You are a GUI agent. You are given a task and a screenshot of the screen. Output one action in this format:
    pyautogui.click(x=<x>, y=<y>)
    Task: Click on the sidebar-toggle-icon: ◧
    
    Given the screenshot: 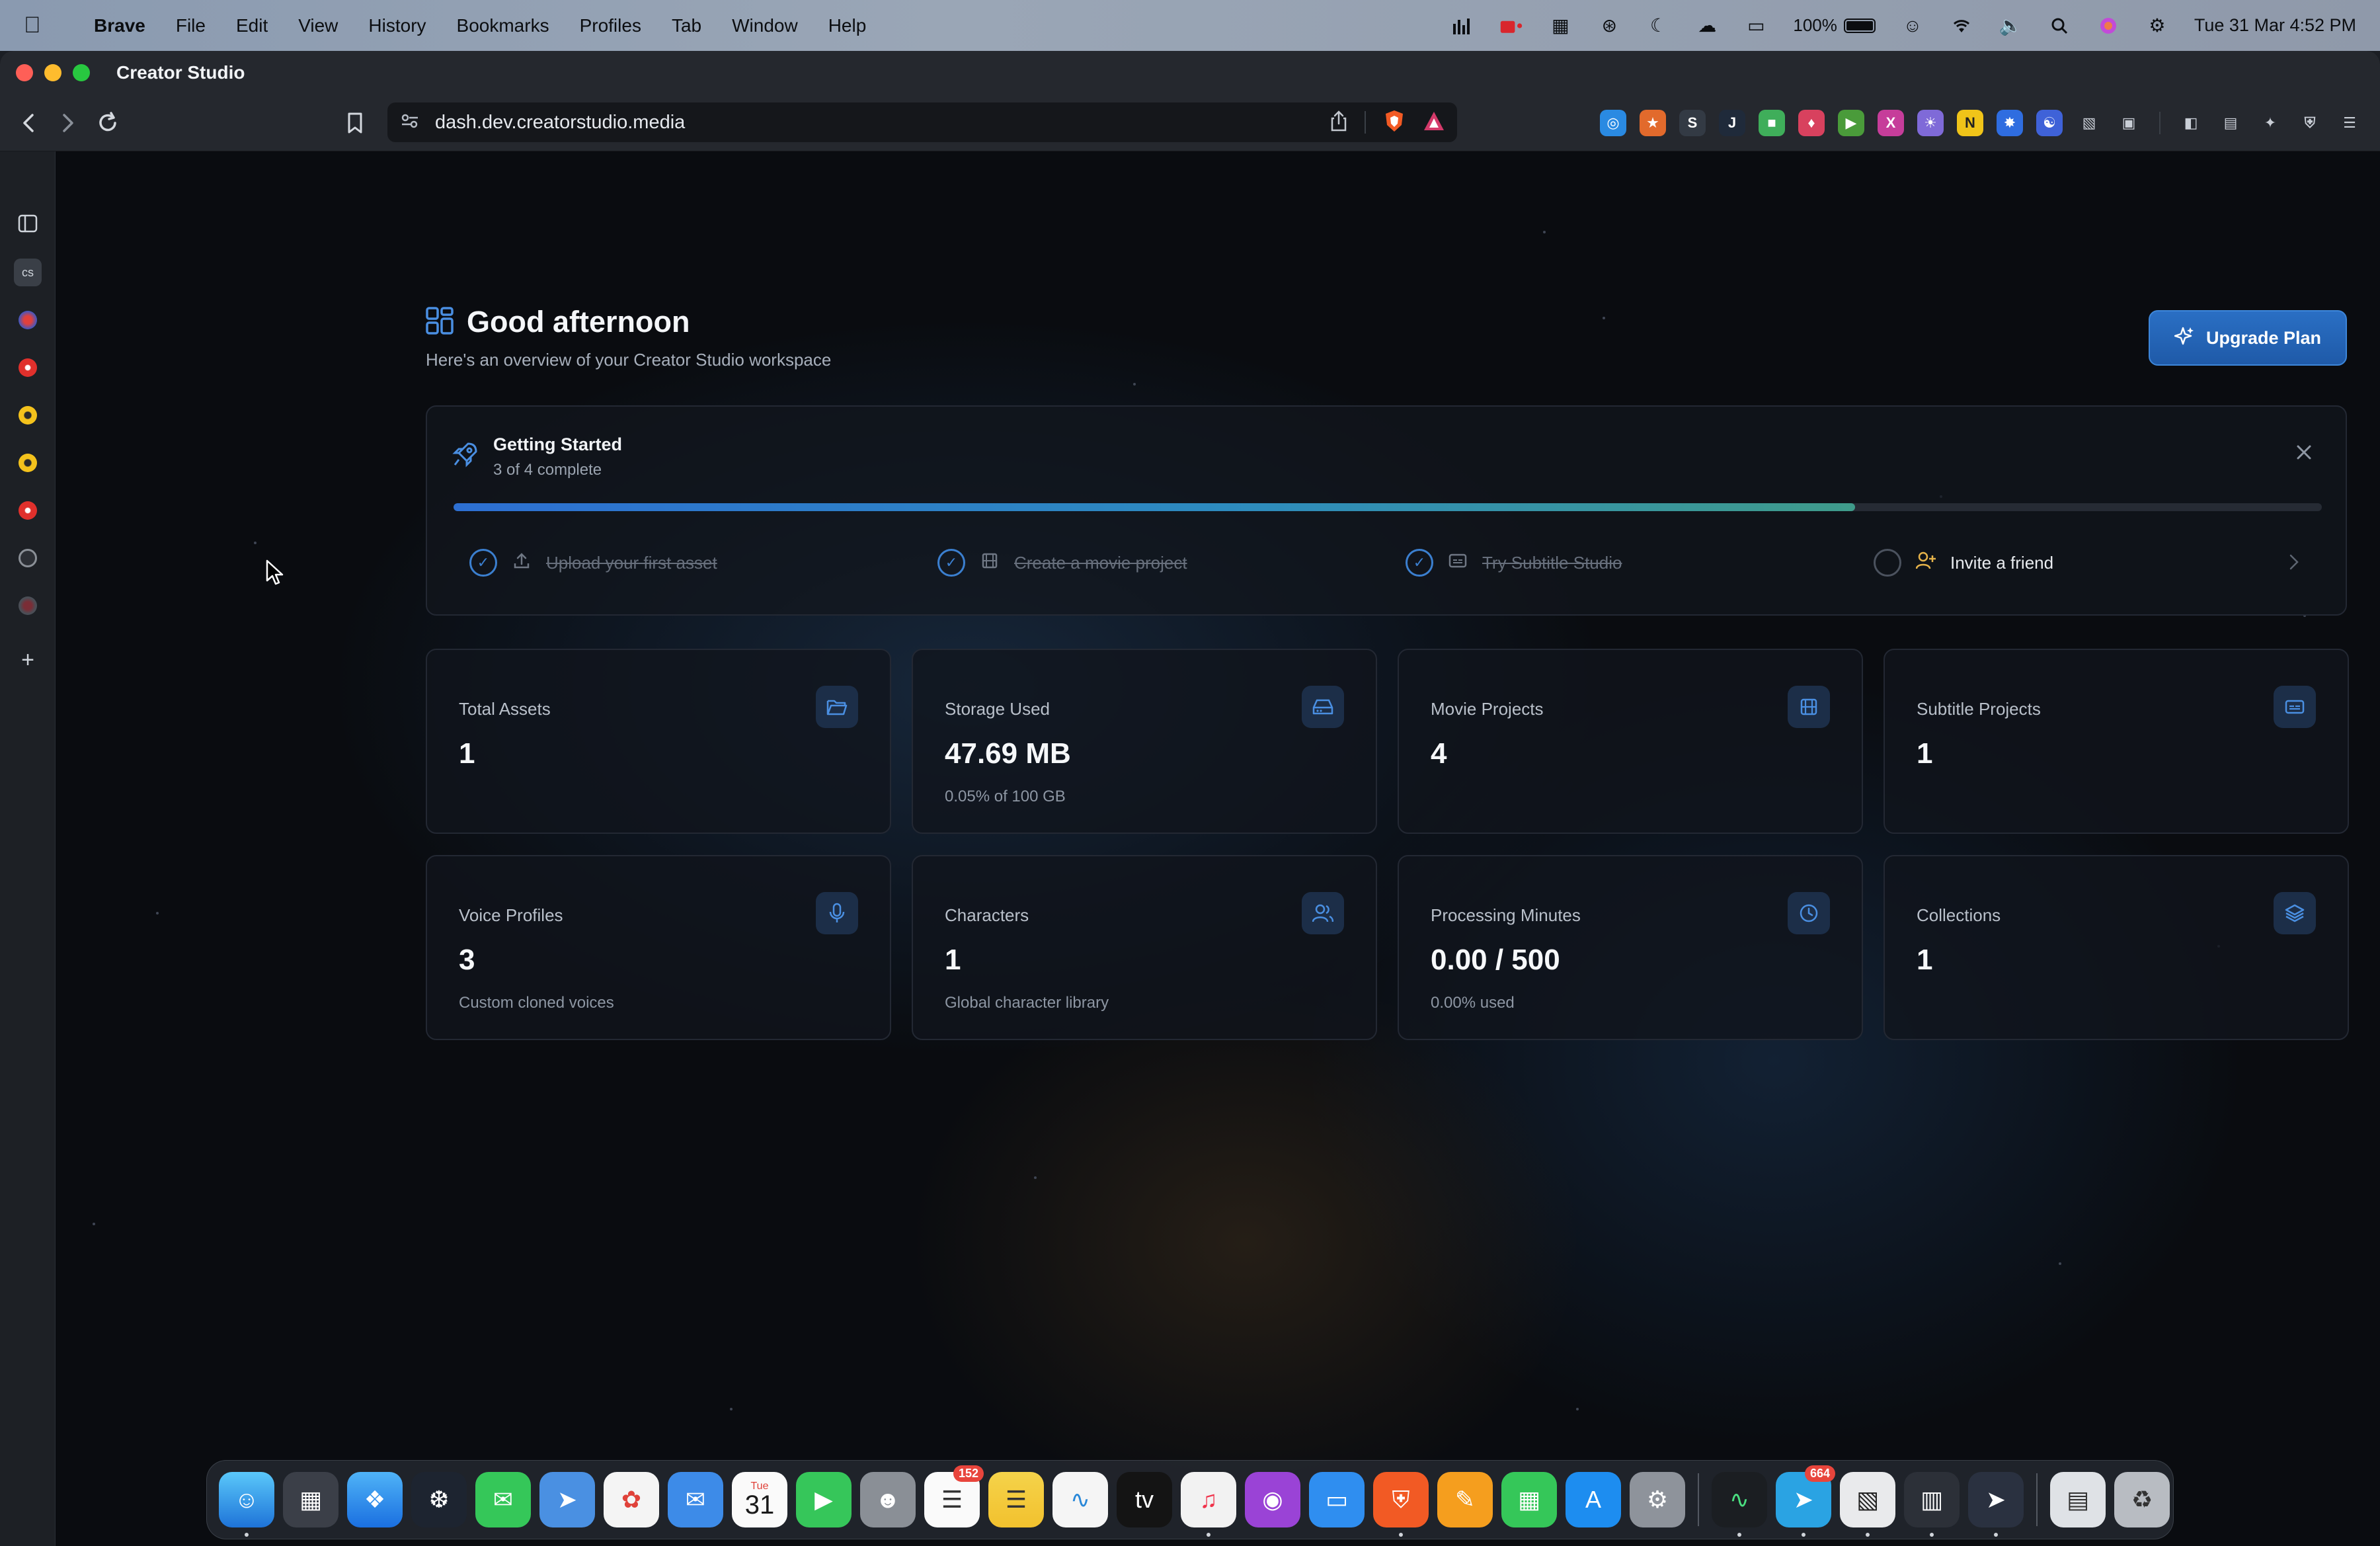 What is the action you would take?
    pyautogui.click(x=2191, y=123)
    